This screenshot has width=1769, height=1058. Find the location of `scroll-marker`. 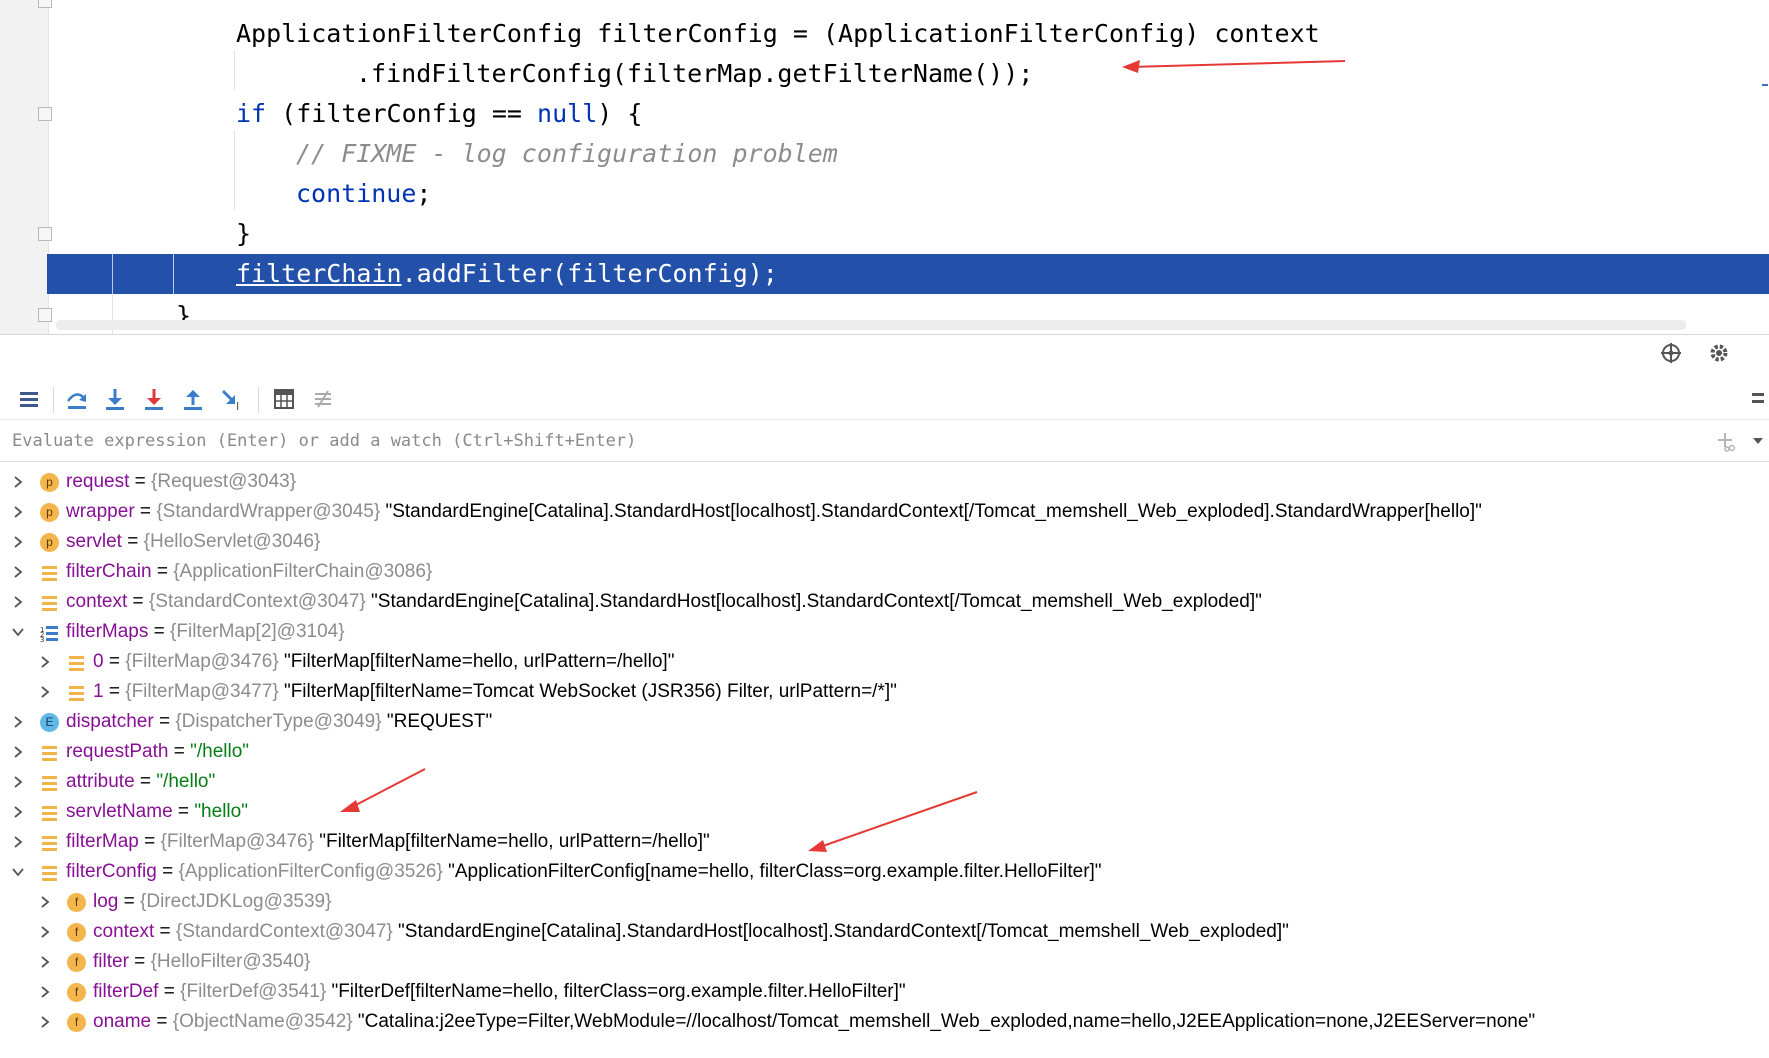

scroll-marker is located at coordinates (1765, 85).